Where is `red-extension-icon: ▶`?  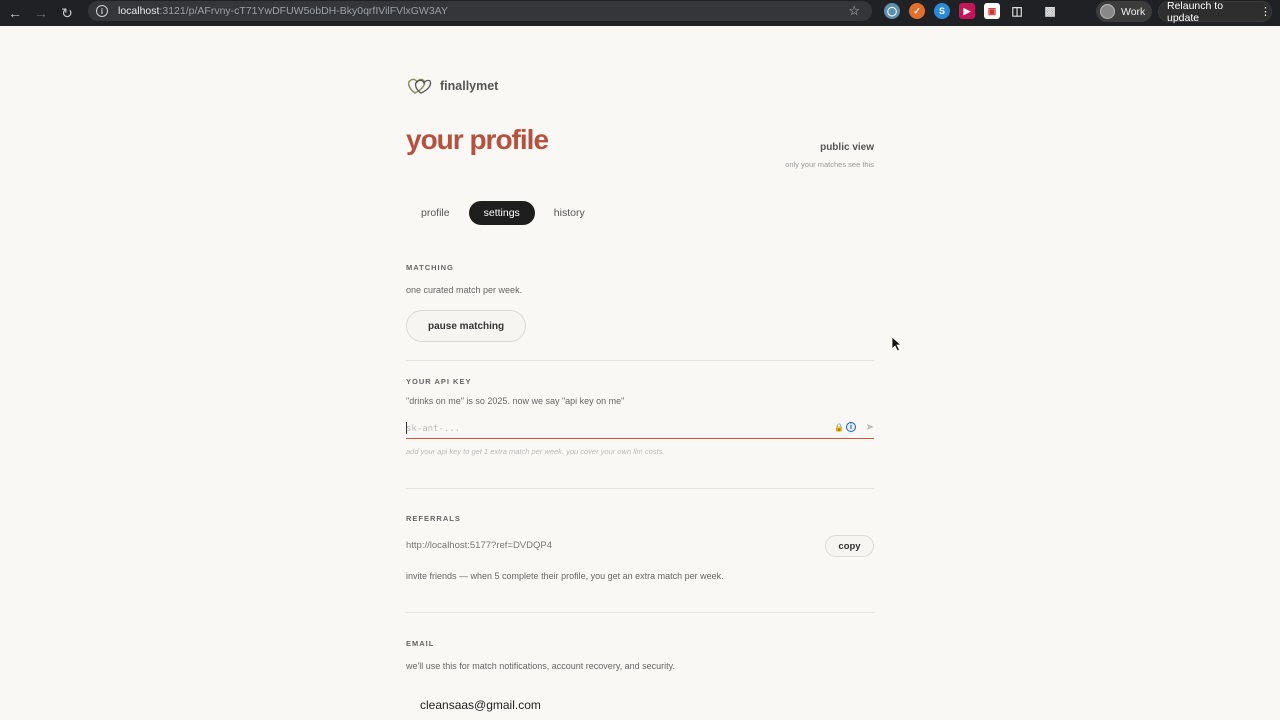
red-extension-icon: ▶ is located at coordinates (967, 11).